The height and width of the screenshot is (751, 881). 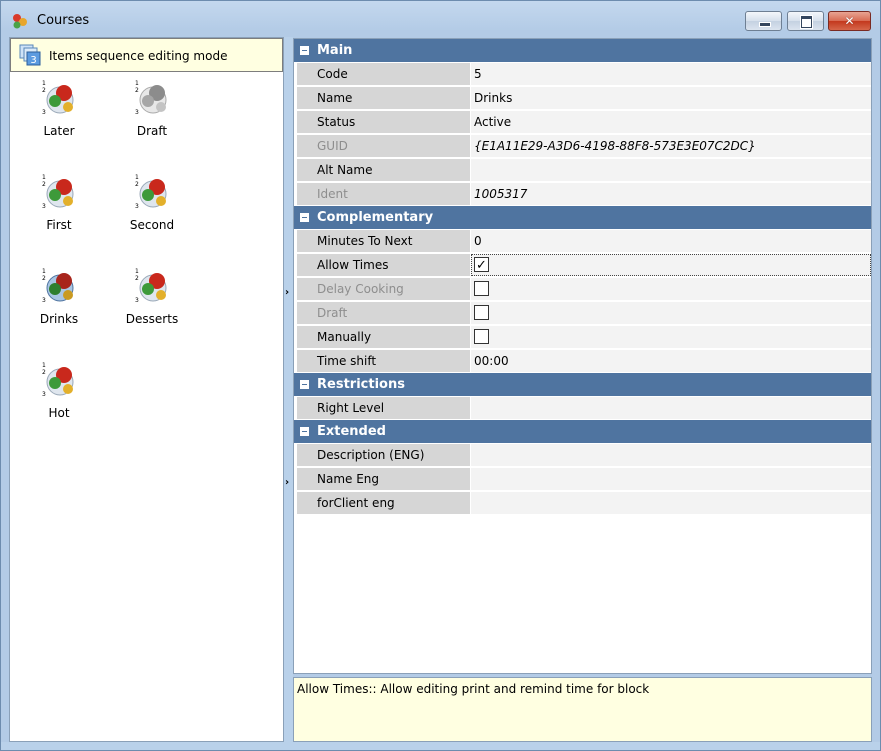 What do you see at coordinates (152, 225) in the screenshot?
I see `course-label: Second` at bounding box center [152, 225].